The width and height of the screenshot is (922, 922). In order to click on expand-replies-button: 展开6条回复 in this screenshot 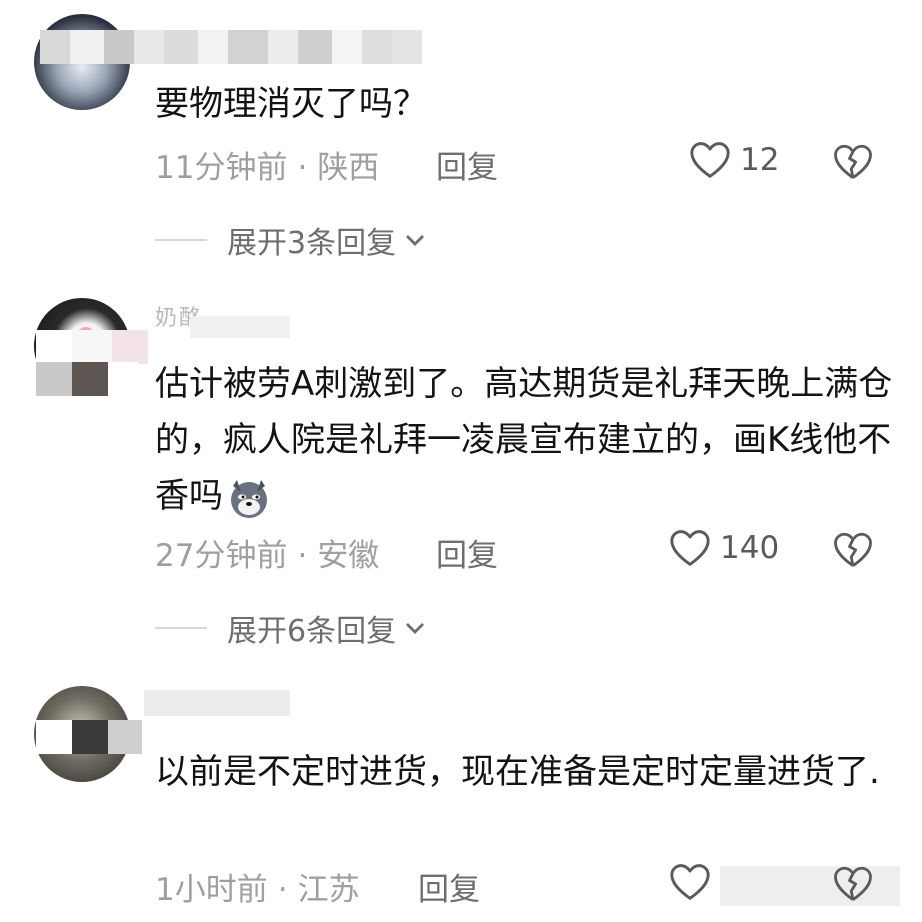, I will do `click(290, 628)`.